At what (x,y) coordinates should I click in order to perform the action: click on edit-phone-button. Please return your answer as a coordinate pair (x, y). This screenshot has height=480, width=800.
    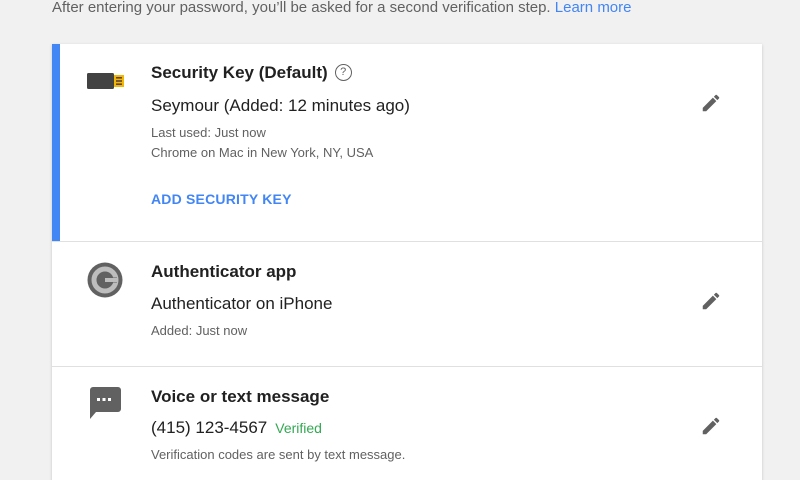
    Looking at the image, I should click on (711, 426).